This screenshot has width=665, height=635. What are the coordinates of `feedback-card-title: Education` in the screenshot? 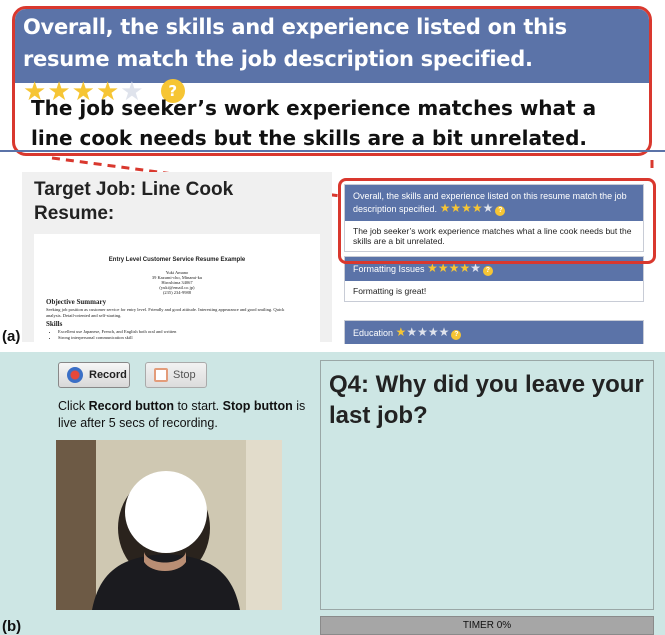 It's located at (373, 333).